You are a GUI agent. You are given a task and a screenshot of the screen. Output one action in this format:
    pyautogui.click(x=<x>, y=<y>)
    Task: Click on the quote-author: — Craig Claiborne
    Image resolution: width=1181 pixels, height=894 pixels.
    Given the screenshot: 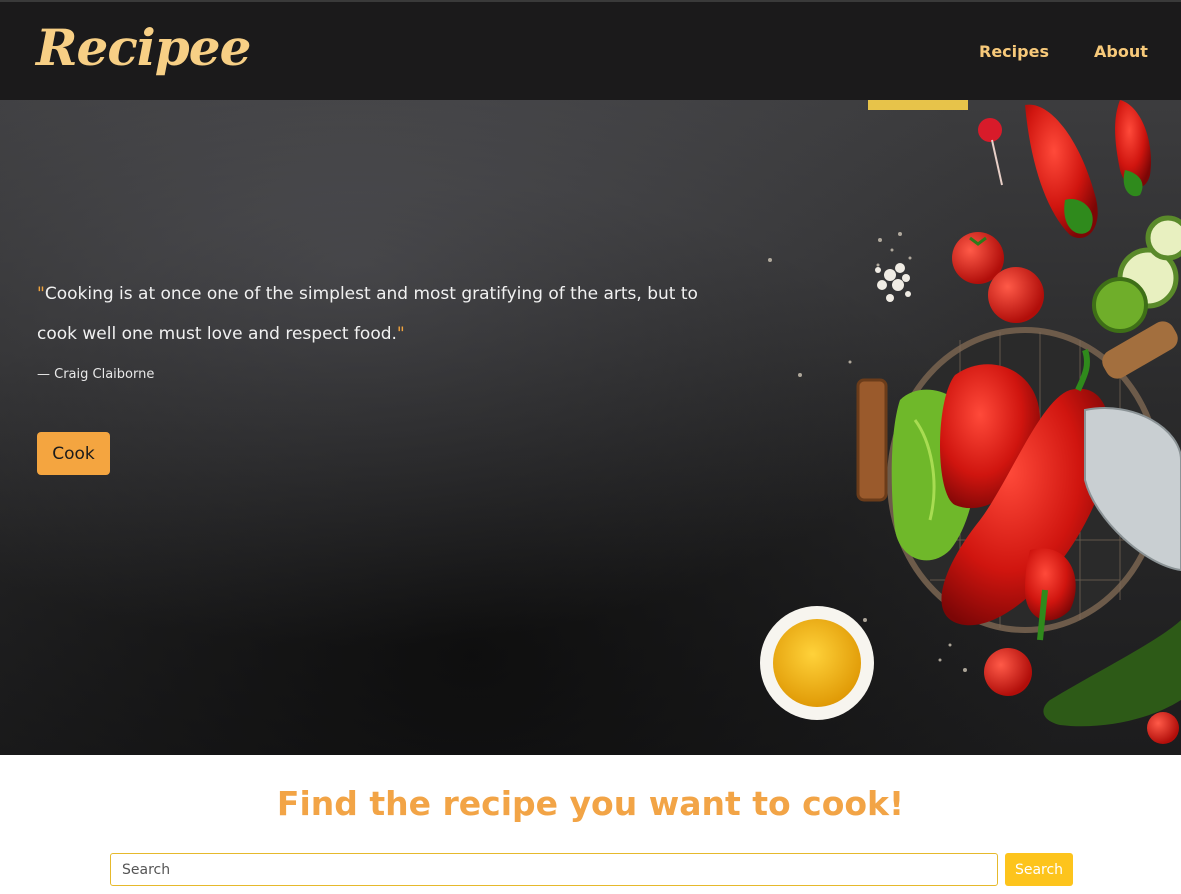 What is the action you would take?
    pyautogui.click(x=96, y=374)
    